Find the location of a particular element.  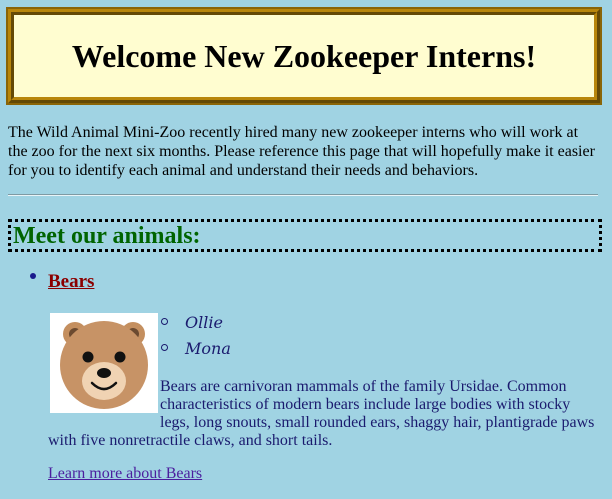

bear-name: Ollie is located at coordinates (204, 322).